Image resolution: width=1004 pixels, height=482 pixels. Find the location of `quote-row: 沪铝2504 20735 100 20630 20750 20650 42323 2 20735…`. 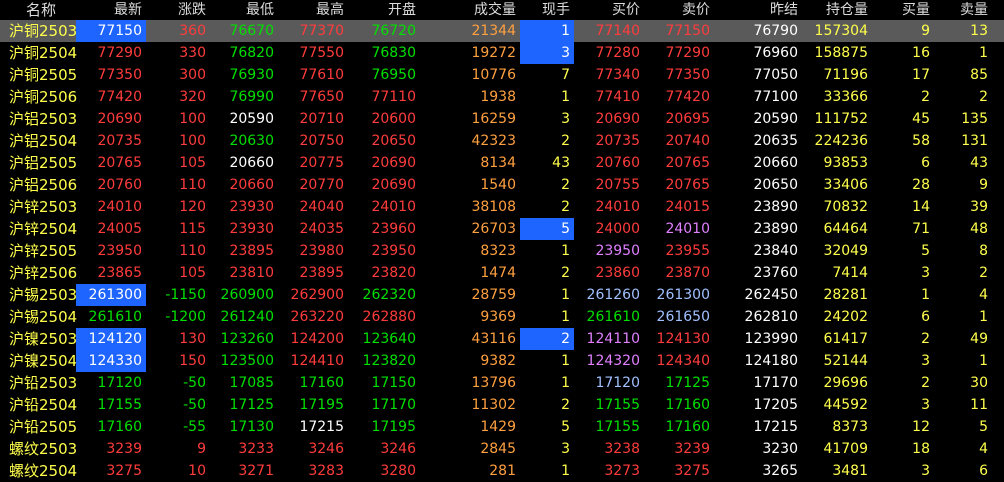

quote-row: 沪铝2504 20735 100 20630 20750 20650 42323 2 20735… is located at coordinates (502, 141).